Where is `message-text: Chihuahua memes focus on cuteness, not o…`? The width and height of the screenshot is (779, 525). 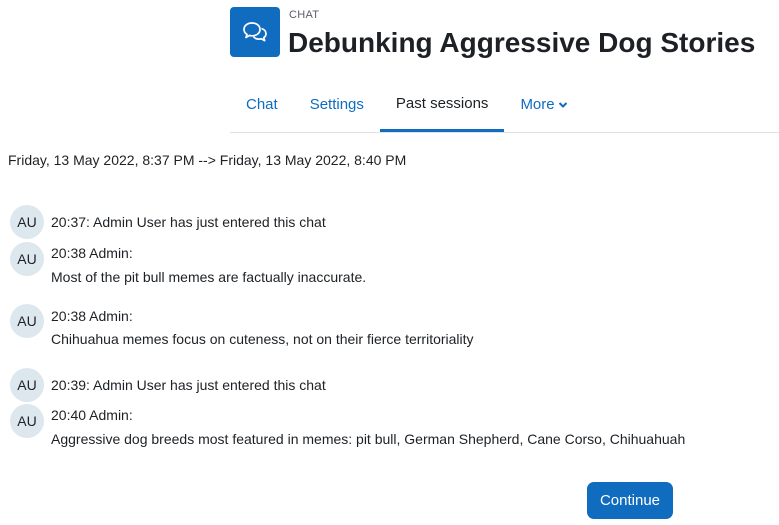 message-text: Chihuahua memes focus on cuteness, not o… is located at coordinates (262, 339).